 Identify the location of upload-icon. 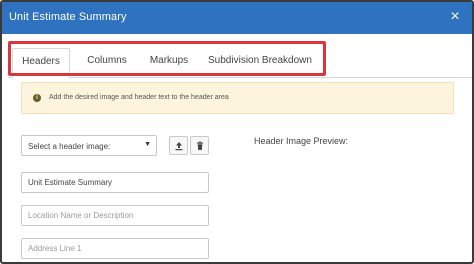
(179, 146).